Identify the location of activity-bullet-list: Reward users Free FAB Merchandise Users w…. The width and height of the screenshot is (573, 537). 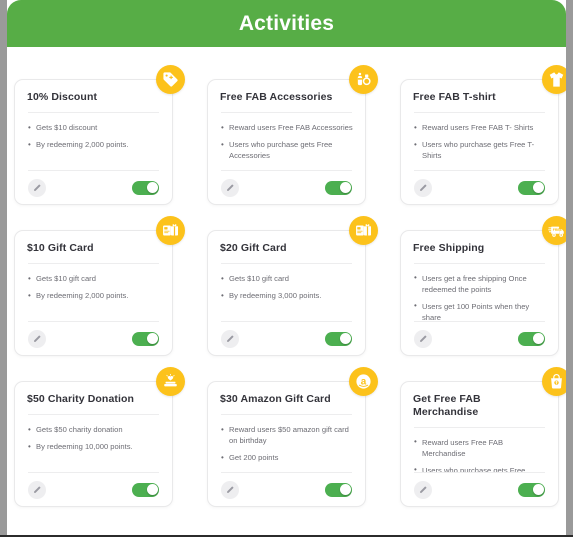
(479, 454).